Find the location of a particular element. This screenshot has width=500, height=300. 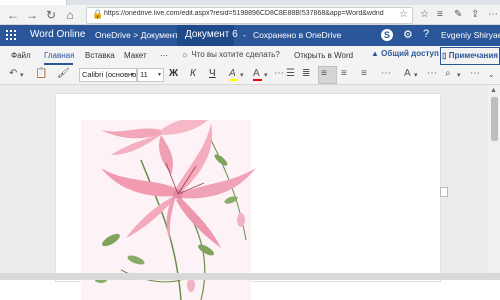

scroll-up-icon: ▲ is located at coordinates (493, 90).